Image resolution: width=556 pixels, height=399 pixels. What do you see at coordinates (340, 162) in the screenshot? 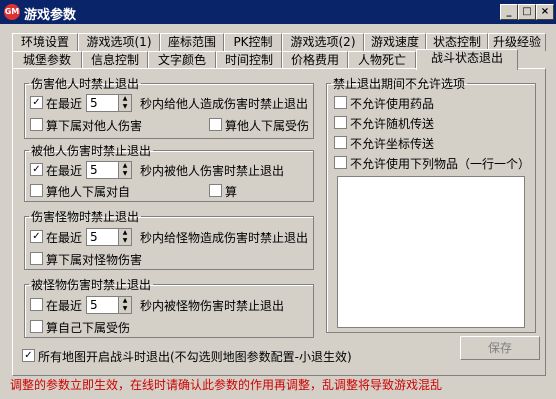
I see `no-items-checkbox` at bounding box center [340, 162].